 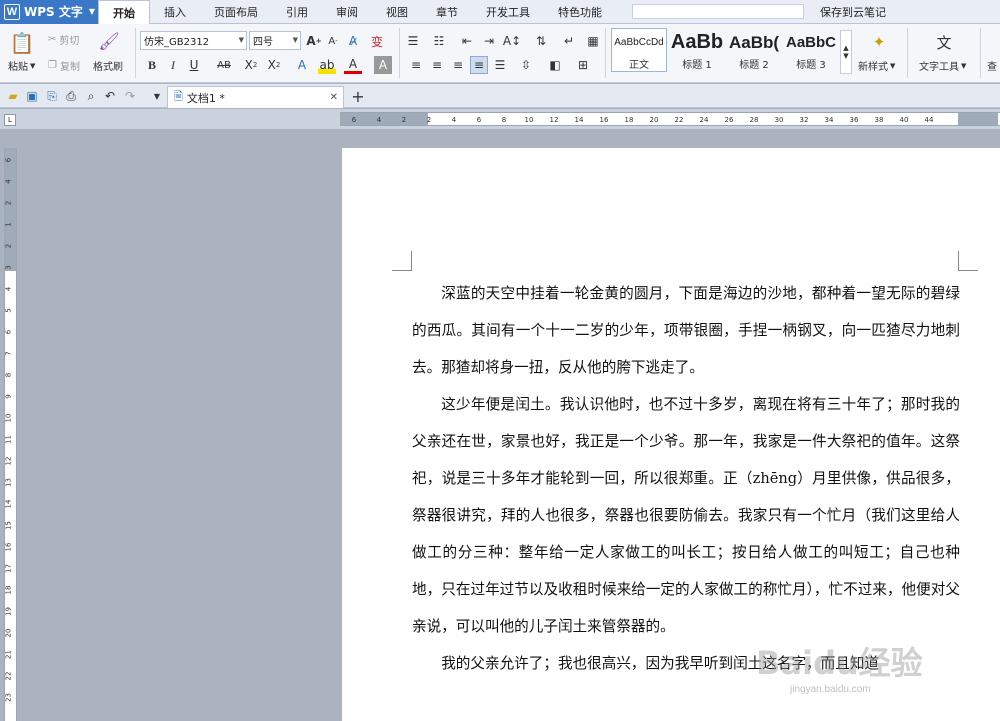 I want to click on ruler-ticks: 6421234567891011121314151617181920212223, so click(x=9, y=429).